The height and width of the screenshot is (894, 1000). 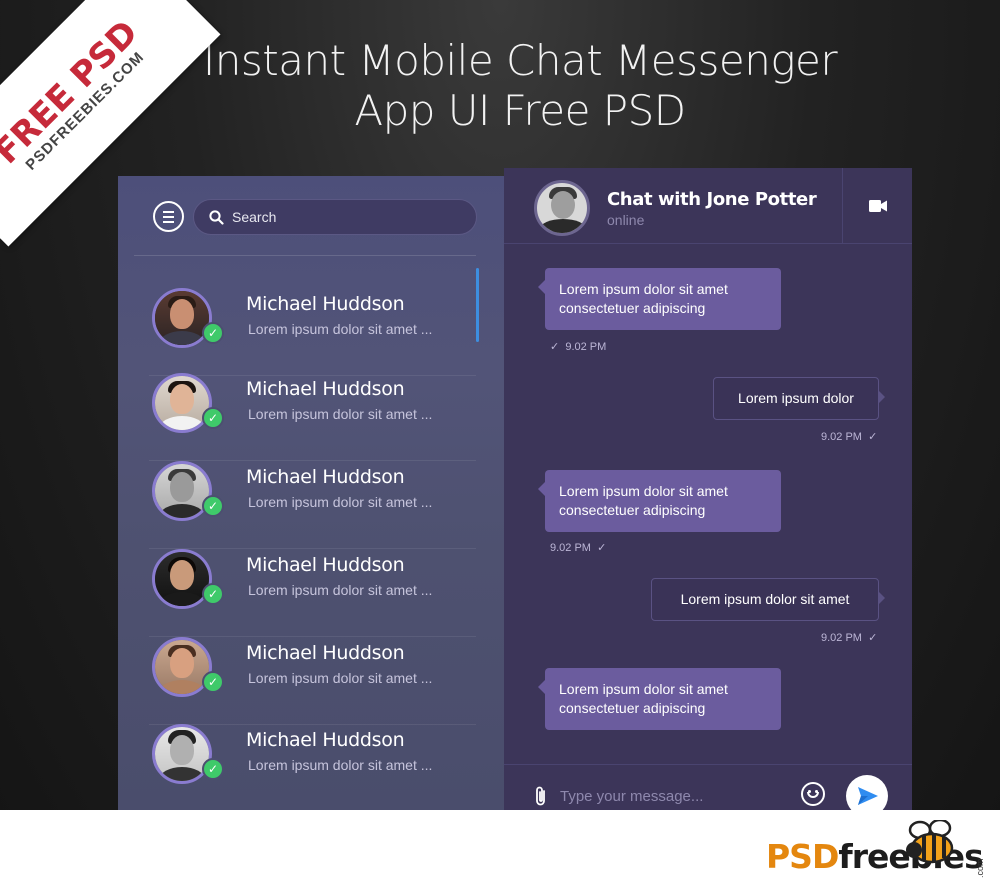 What do you see at coordinates (500, 852) in the screenshot?
I see `footer: PSDfreebies .com` at bounding box center [500, 852].